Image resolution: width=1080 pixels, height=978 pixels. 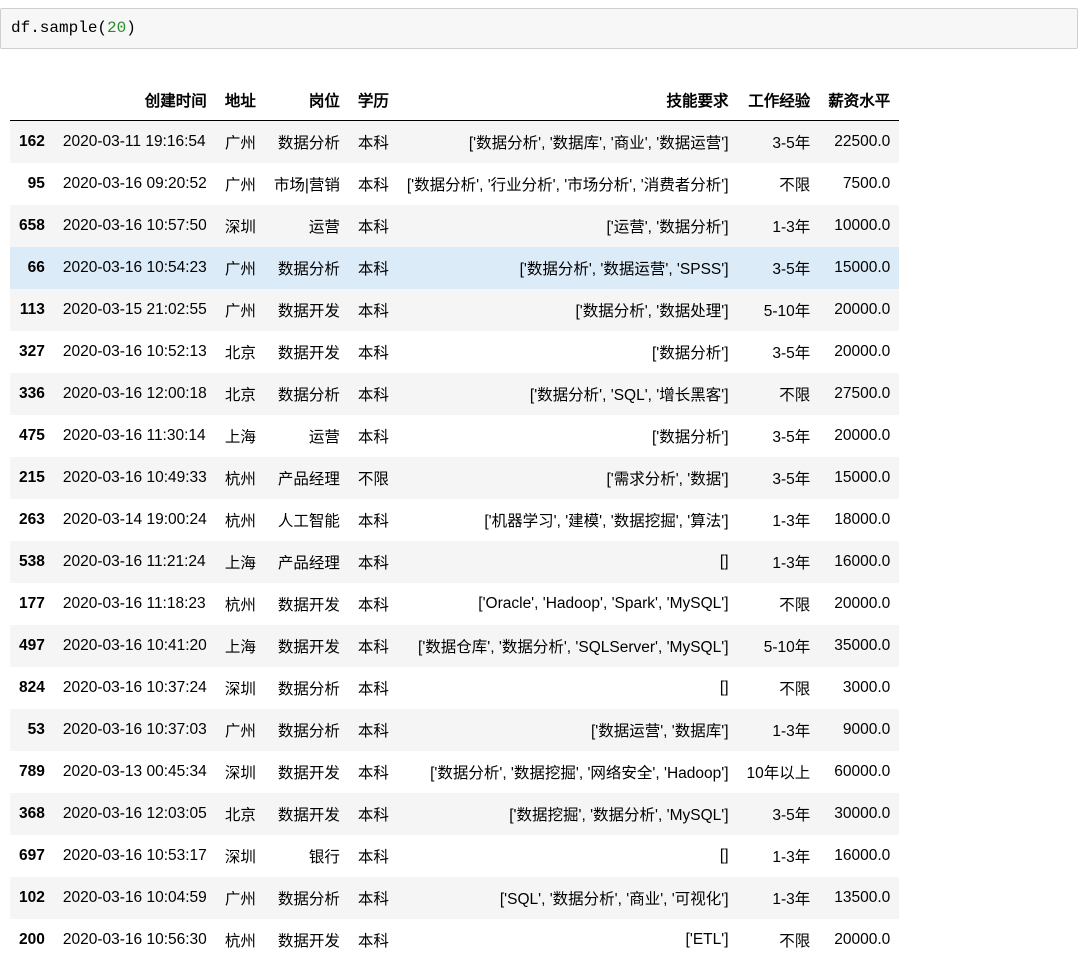 I want to click on table-cell: 7500.0, so click(x=866, y=183).